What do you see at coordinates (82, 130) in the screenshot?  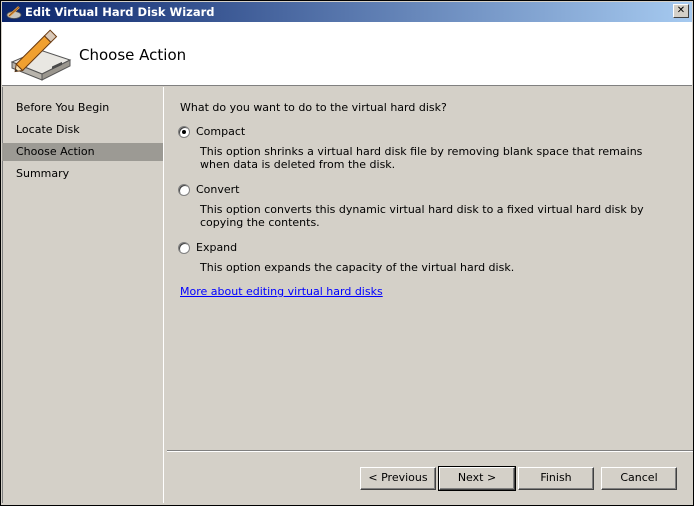 I see `nav-item-locate-disk: Locate Disk` at bounding box center [82, 130].